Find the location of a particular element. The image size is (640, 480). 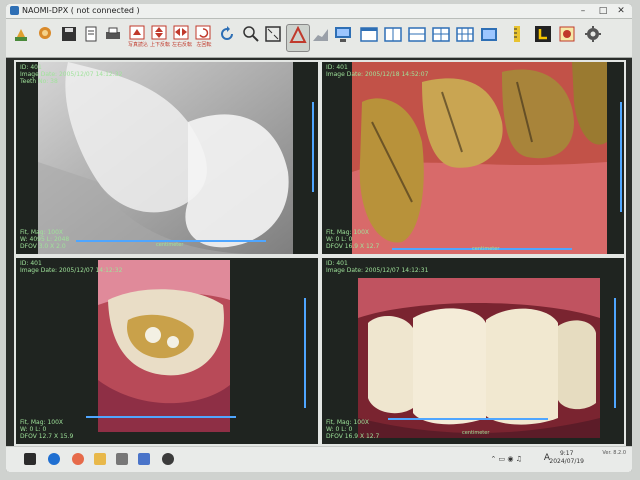

measure-button is located at coordinates (298, 38).